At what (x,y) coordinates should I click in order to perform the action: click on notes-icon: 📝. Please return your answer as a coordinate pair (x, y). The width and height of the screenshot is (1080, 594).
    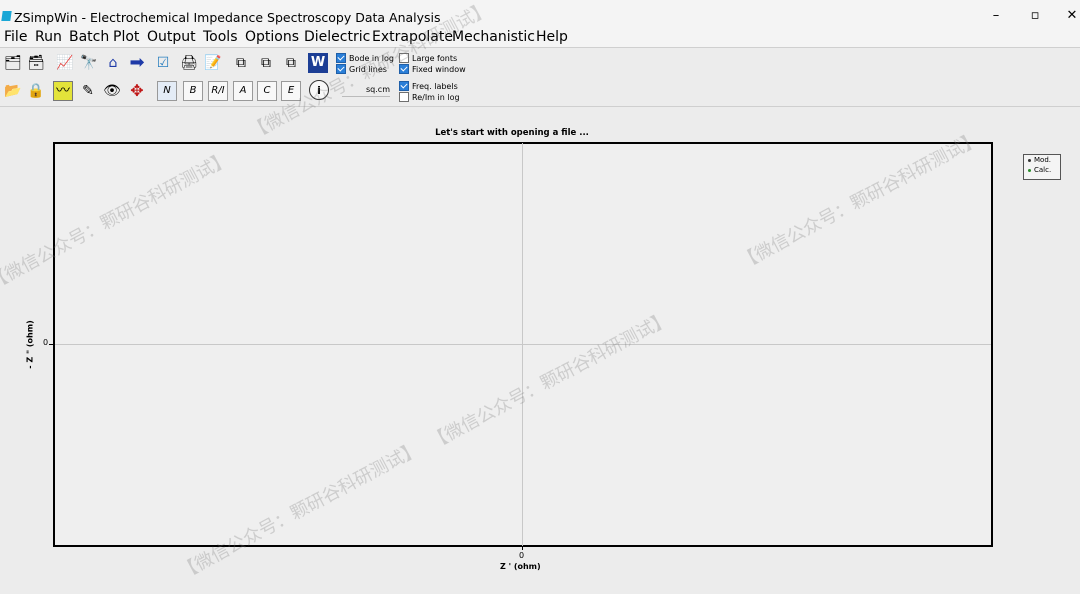
    Looking at the image, I should click on (213, 63).